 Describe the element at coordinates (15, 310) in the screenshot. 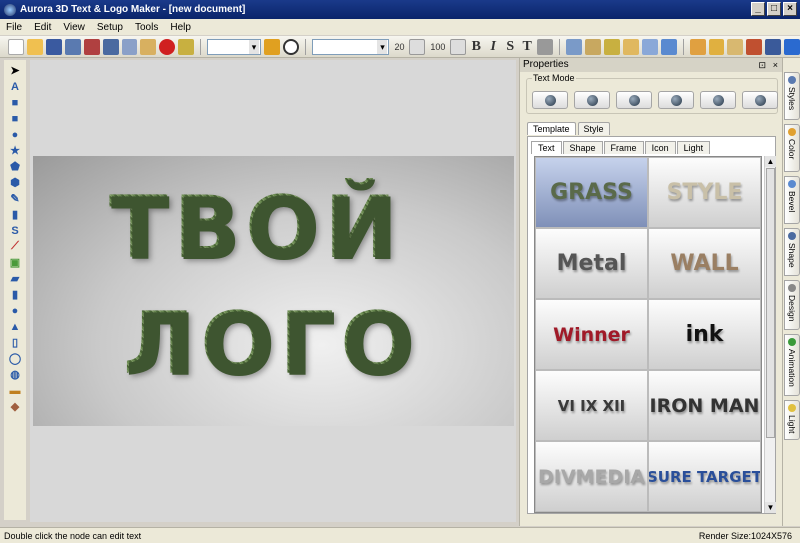

I see `sphere-shape-icon: ●` at that location.